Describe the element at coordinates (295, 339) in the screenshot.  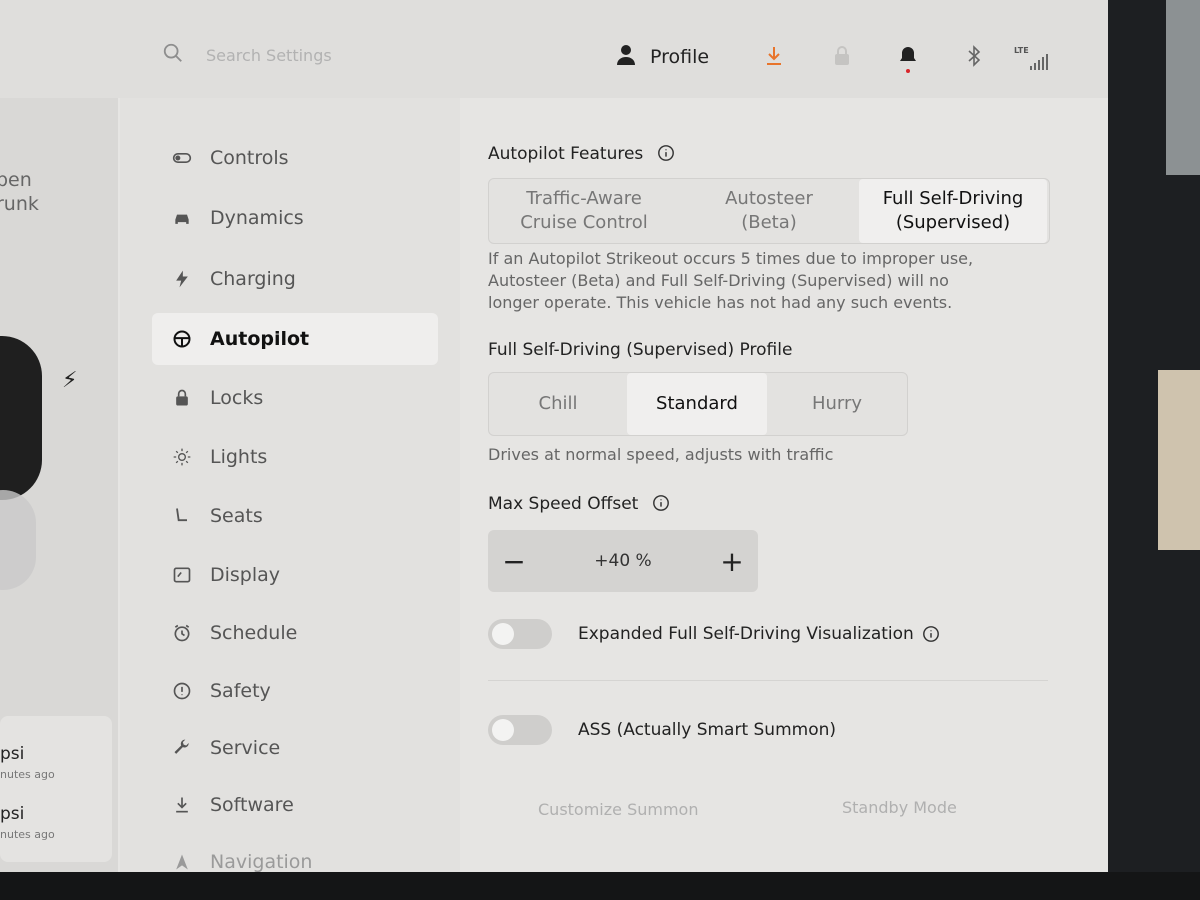
I see `sidebar-item-autopilot: Autopilot` at that location.